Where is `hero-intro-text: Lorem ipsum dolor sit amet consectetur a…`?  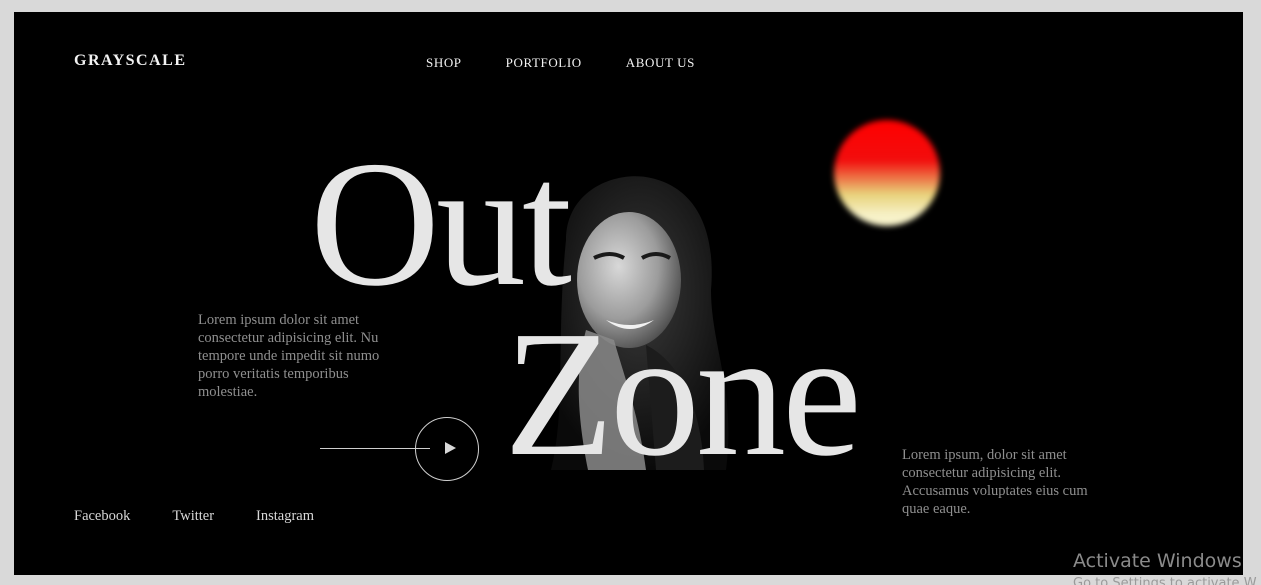
hero-intro-text: Lorem ipsum dolor sit amet consectetur a… is located at coordinates (296, 356).